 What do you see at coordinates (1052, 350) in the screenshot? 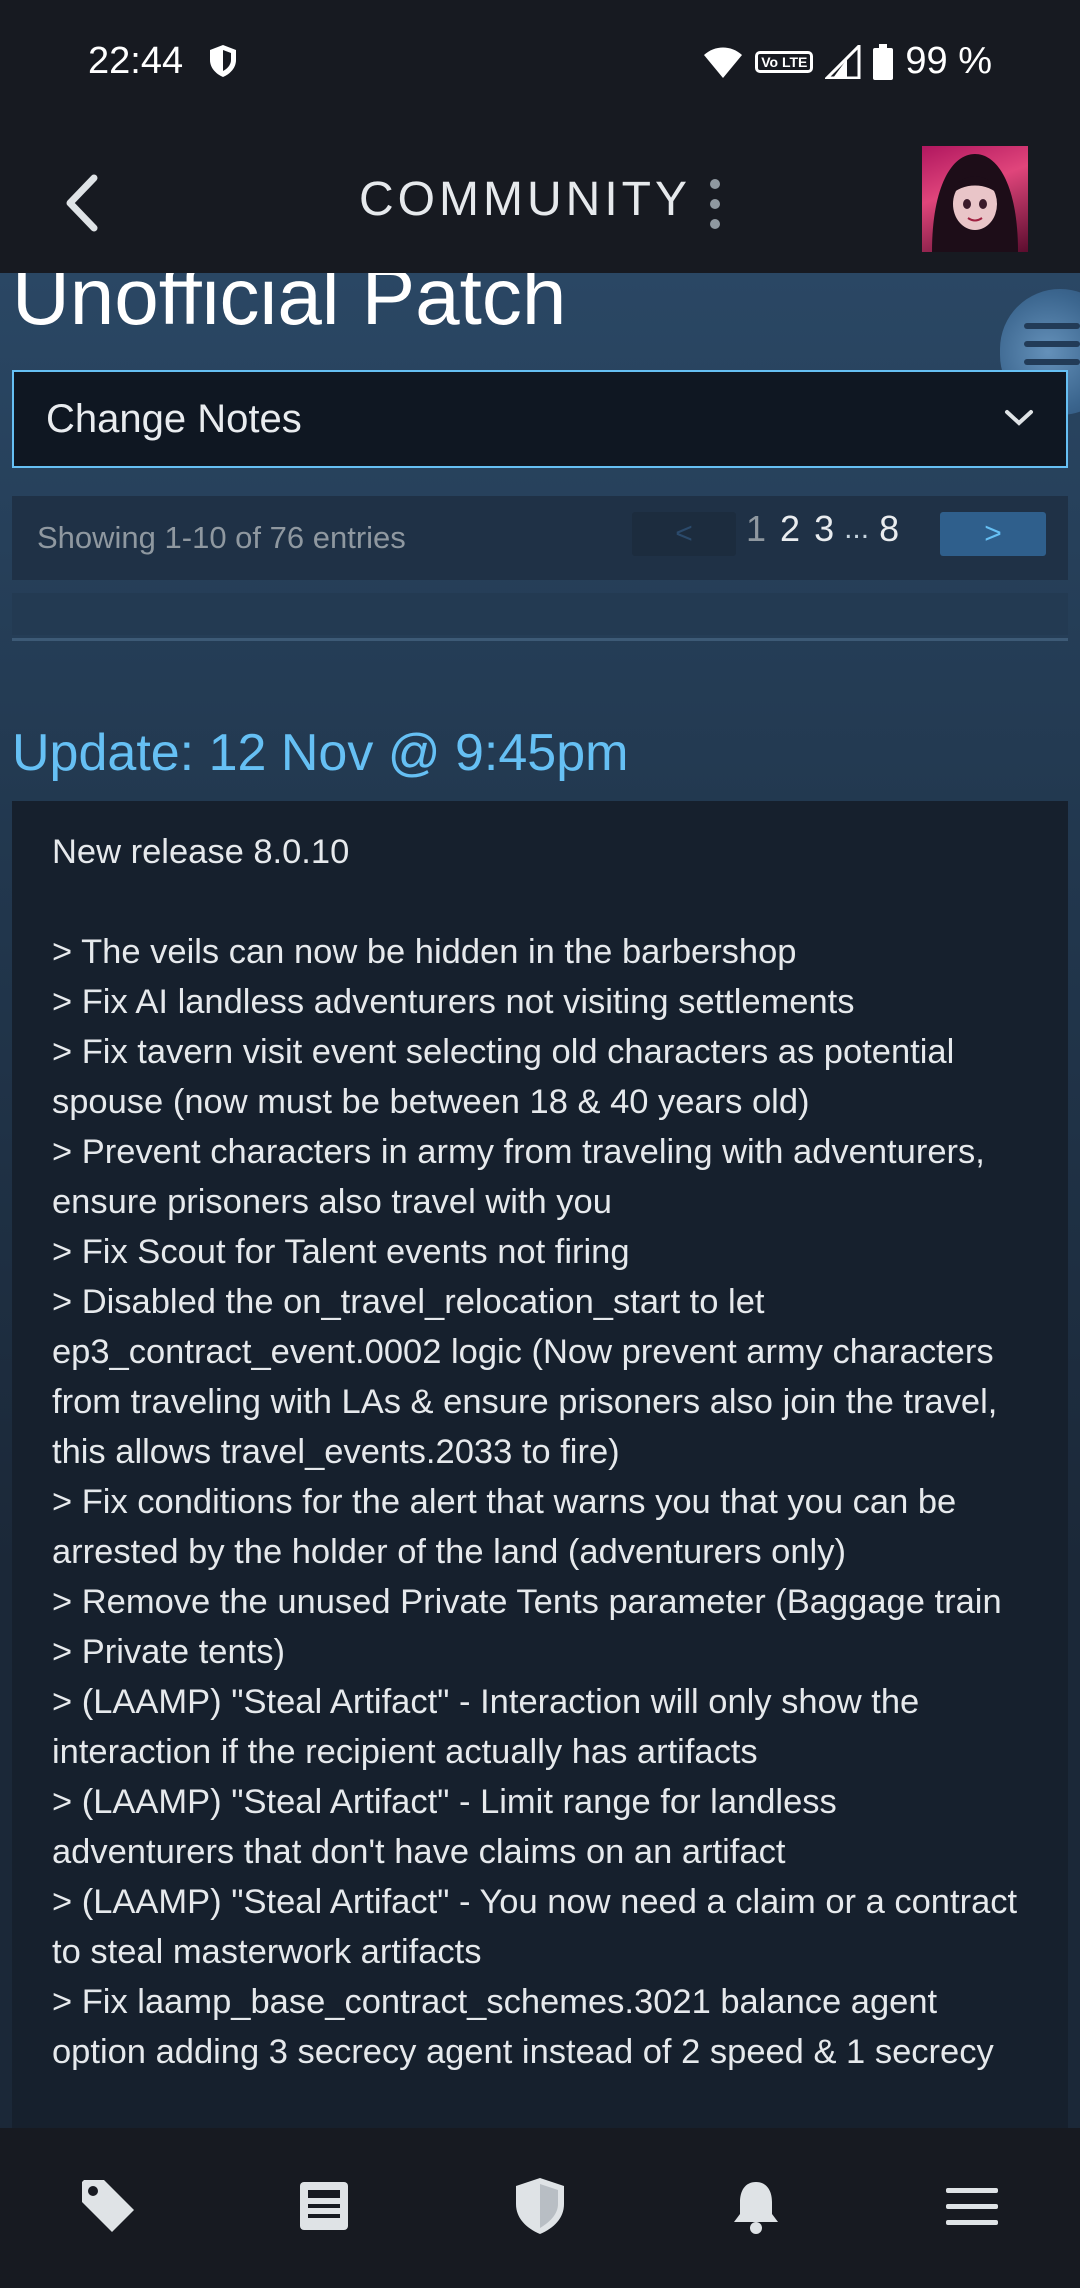
I see `floating-menu-icon` at bounding box center [1052, 350].